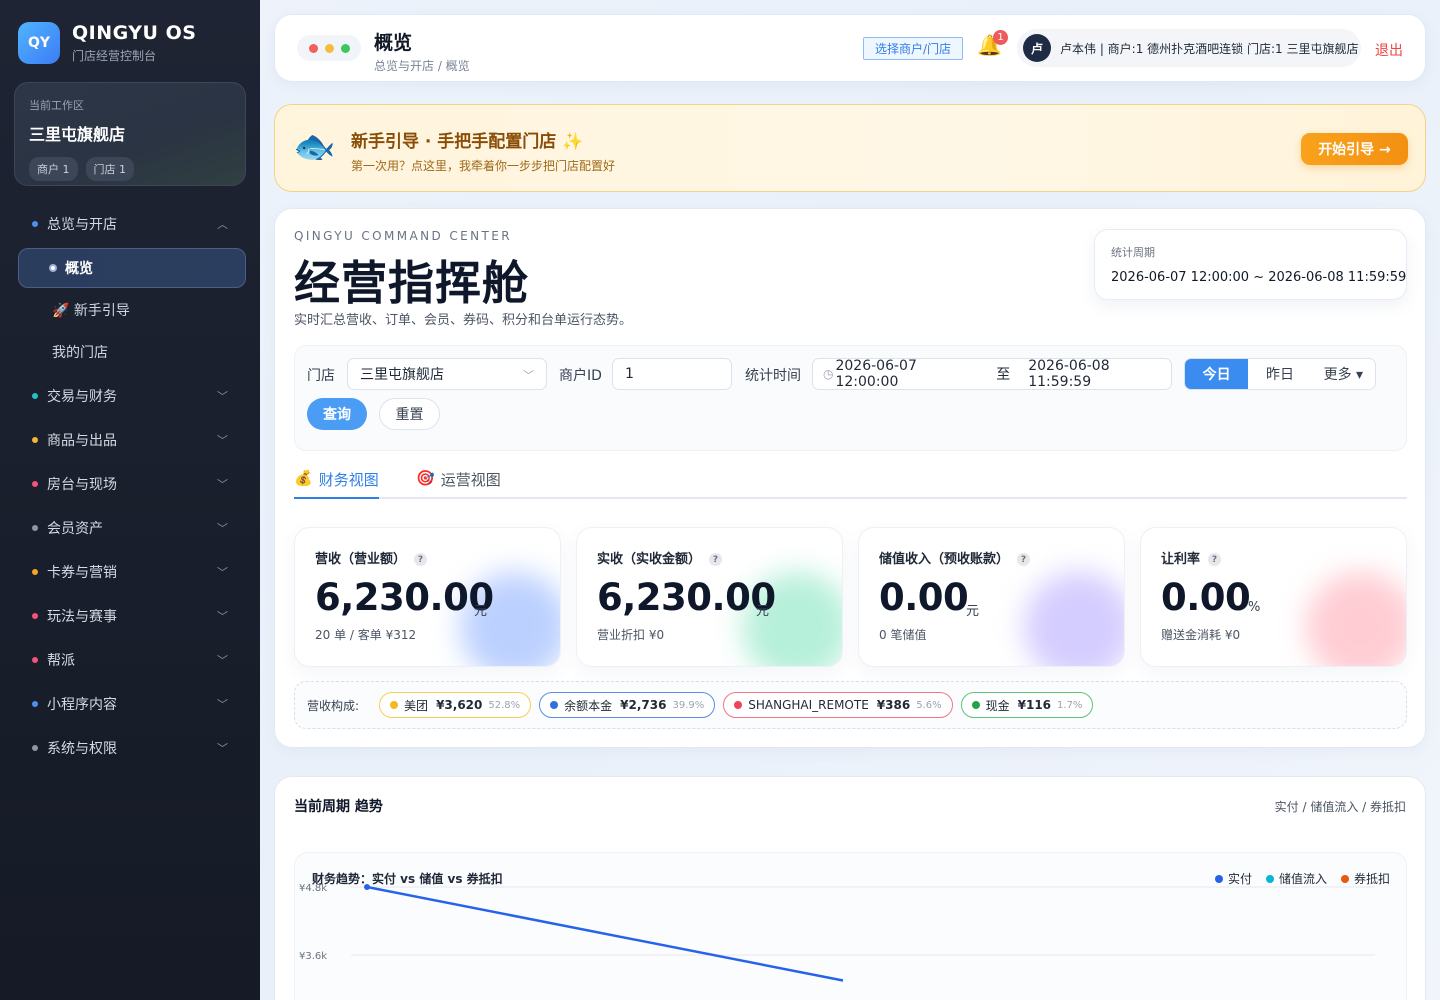 This screenshot has height=1000, width=1440. I want to click on user-info: 卢 卢本伟 | 商户:1 德州扑克酒吧连锁 门店:1 三里屯旗舰店, so click(1189, 48).